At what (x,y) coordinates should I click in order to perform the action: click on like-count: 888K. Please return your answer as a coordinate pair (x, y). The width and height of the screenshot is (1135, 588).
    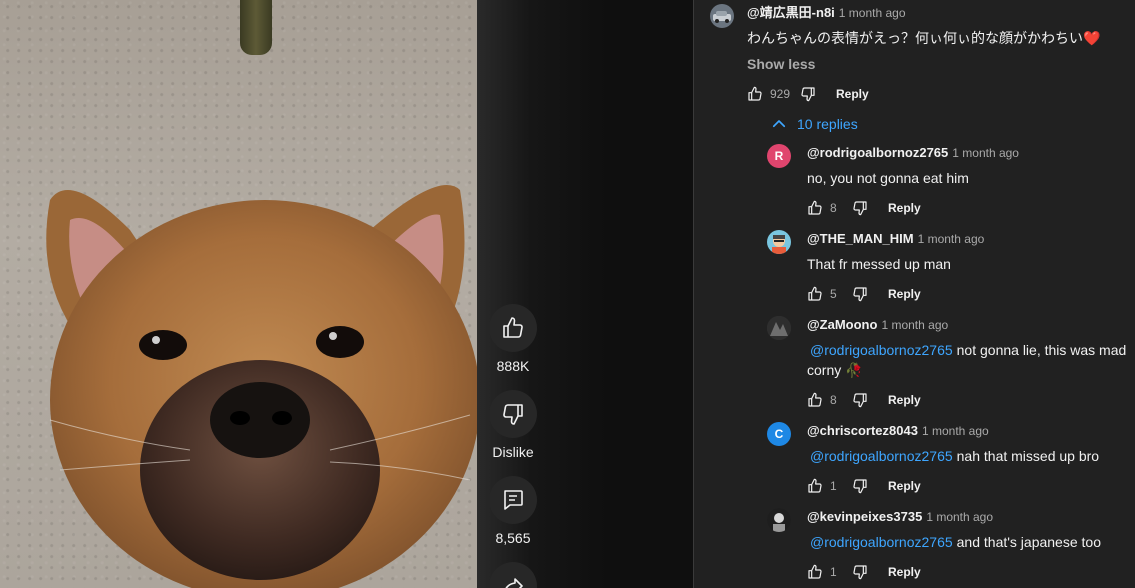
    Looking at the image, I should click on (513, 366).